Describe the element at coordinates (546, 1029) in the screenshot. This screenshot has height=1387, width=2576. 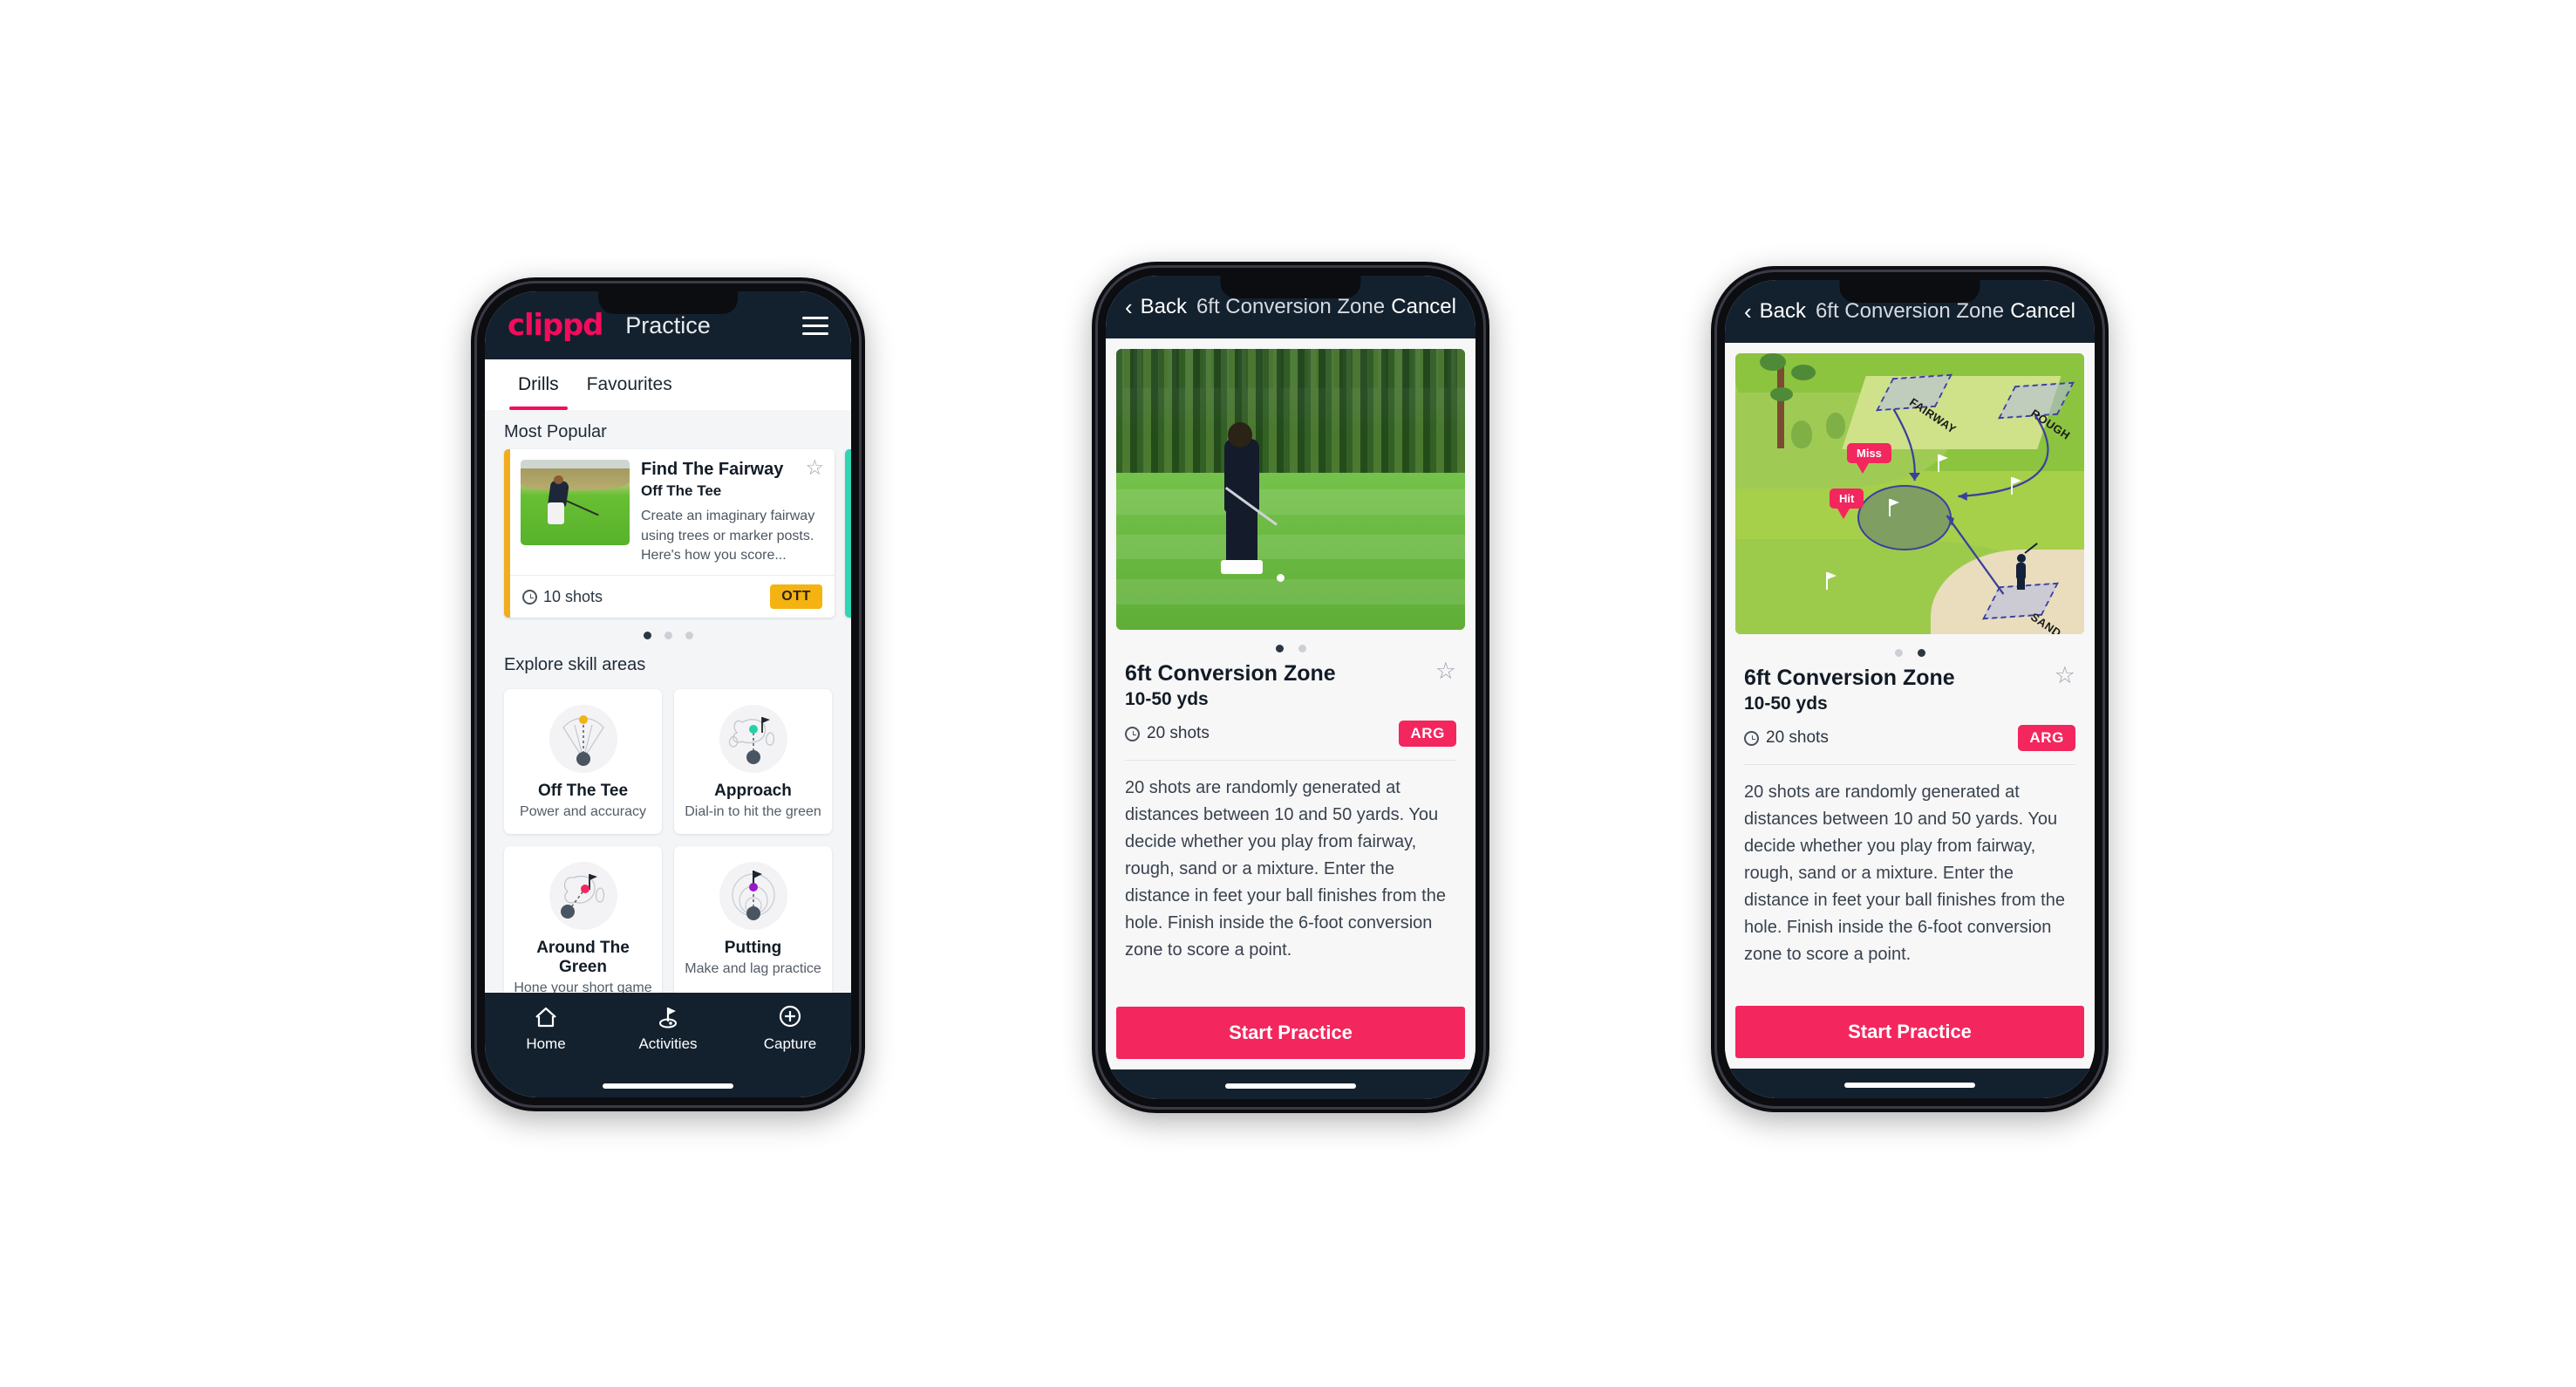
I see `tabbar-item-home: Home` at that location.